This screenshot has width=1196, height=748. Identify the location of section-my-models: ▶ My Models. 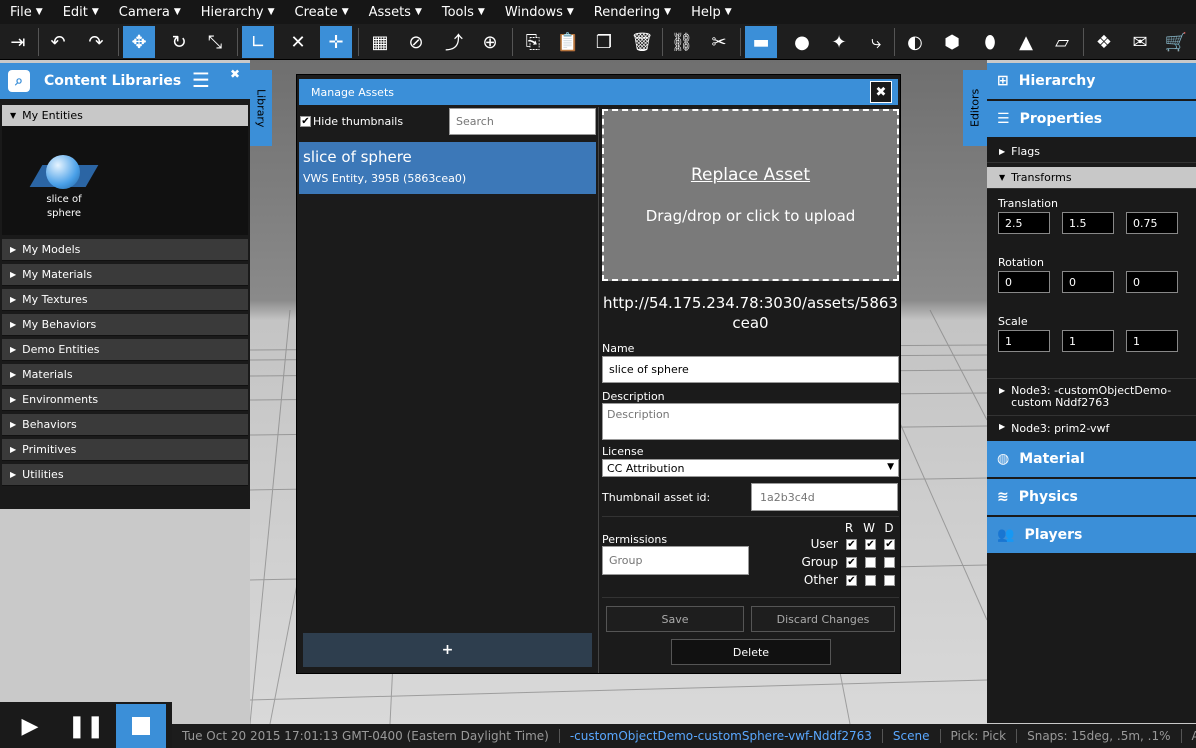
(125, 250).